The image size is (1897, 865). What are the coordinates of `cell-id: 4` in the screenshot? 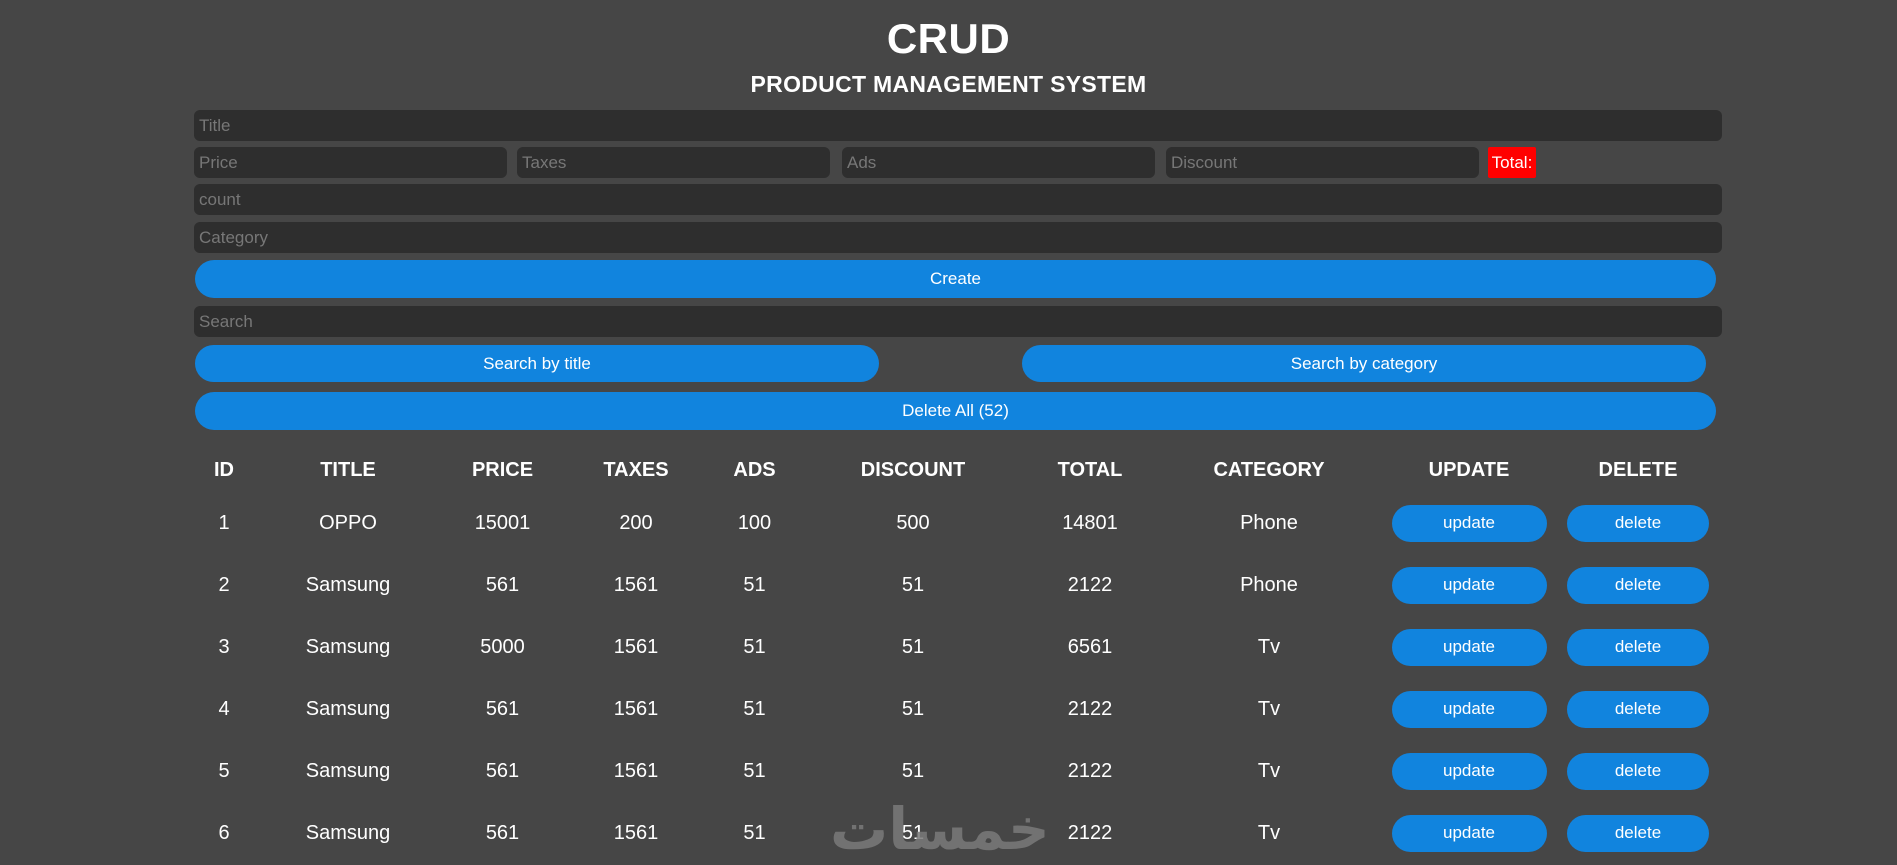 It's located at (224, 708).